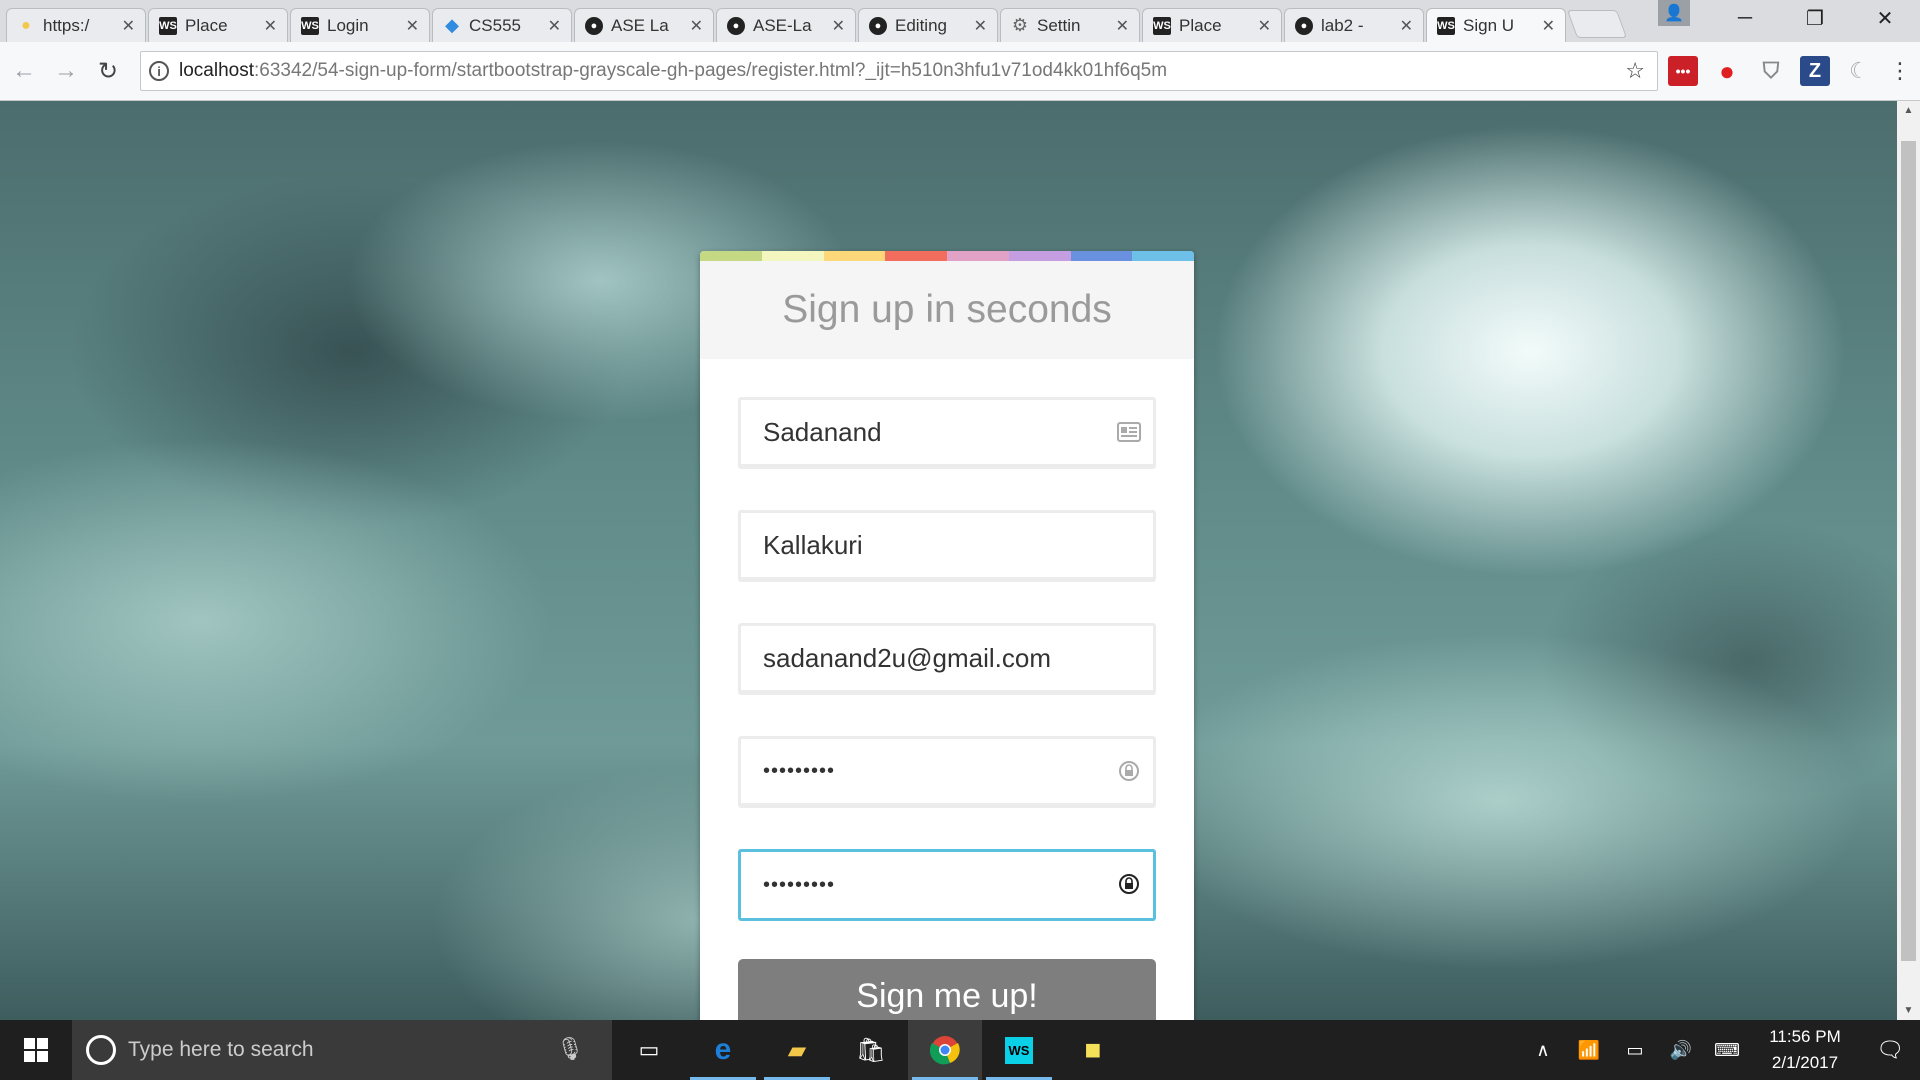  I want to click on dropbox-icon: ◆, so click(452, 25).